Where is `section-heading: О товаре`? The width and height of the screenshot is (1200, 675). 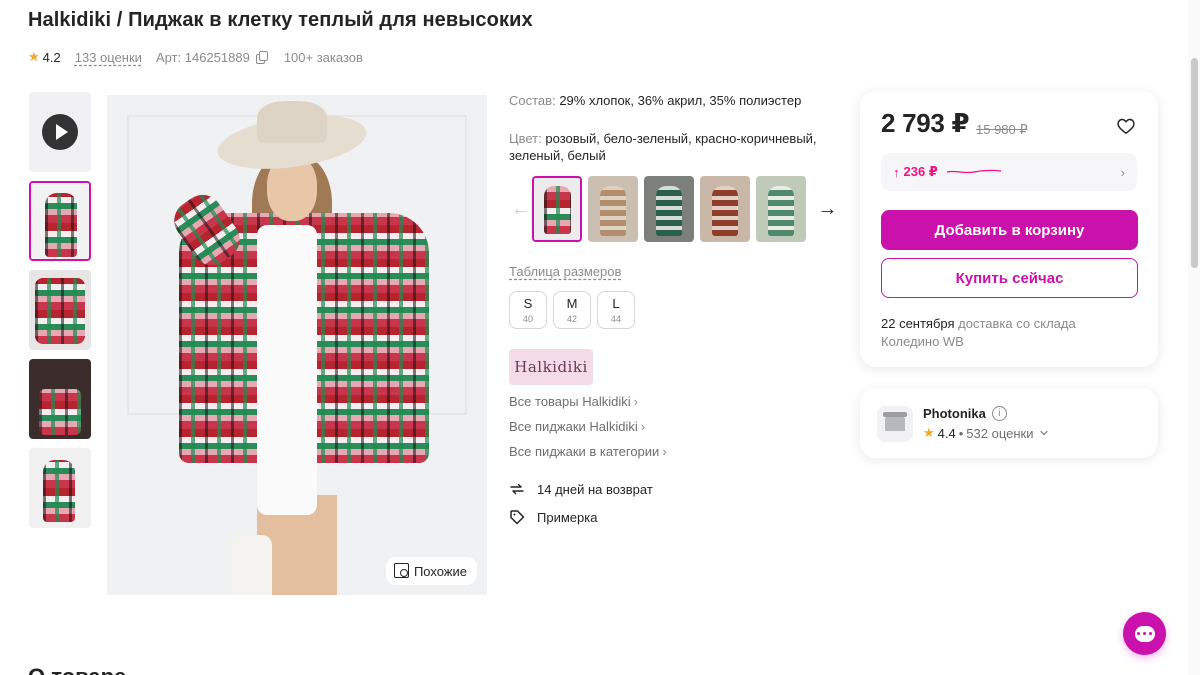 section-heading: О товаре is located at coordinates (77, 669).